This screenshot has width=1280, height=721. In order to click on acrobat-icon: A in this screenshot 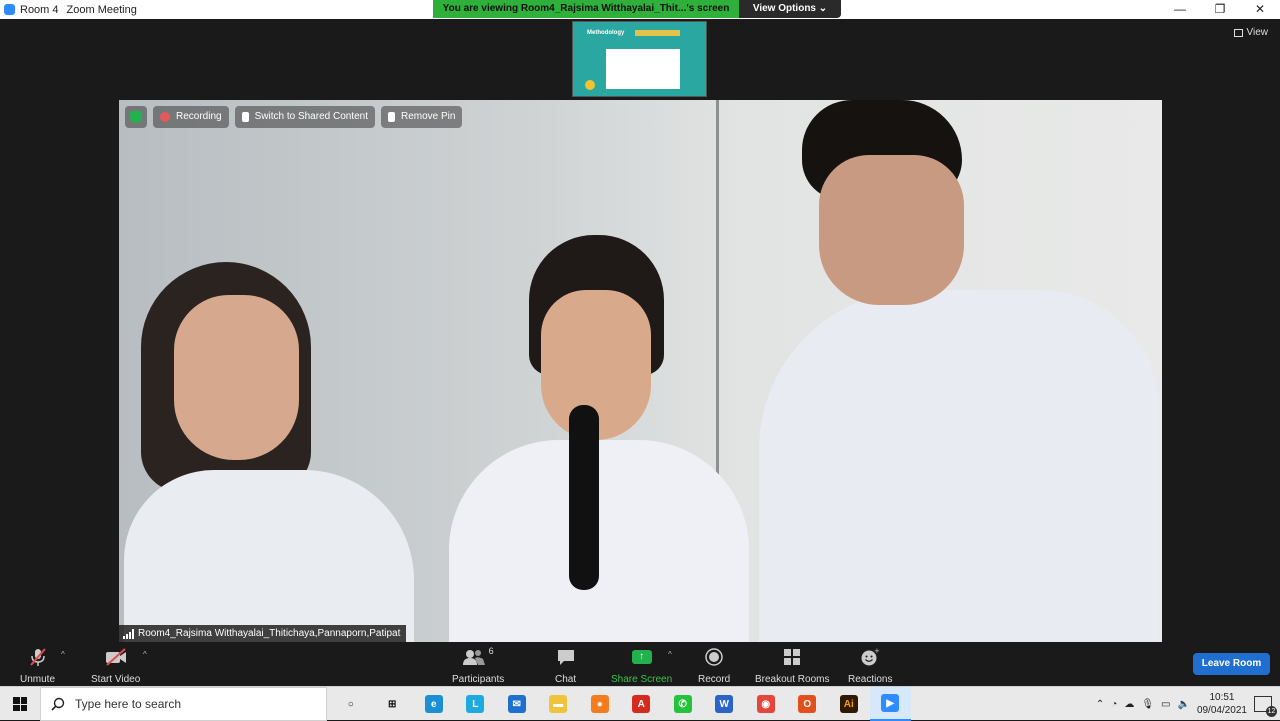, I will do `click(641, 704)`.